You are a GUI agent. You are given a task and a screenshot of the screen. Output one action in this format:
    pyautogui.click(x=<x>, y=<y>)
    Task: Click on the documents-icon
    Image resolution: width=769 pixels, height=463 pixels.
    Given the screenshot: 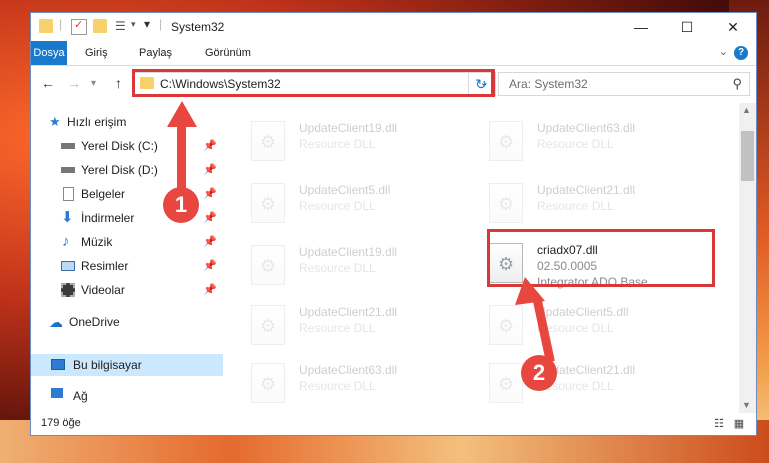 What is the action you would take?
    pyautogui.click(x=68, y=194)
    